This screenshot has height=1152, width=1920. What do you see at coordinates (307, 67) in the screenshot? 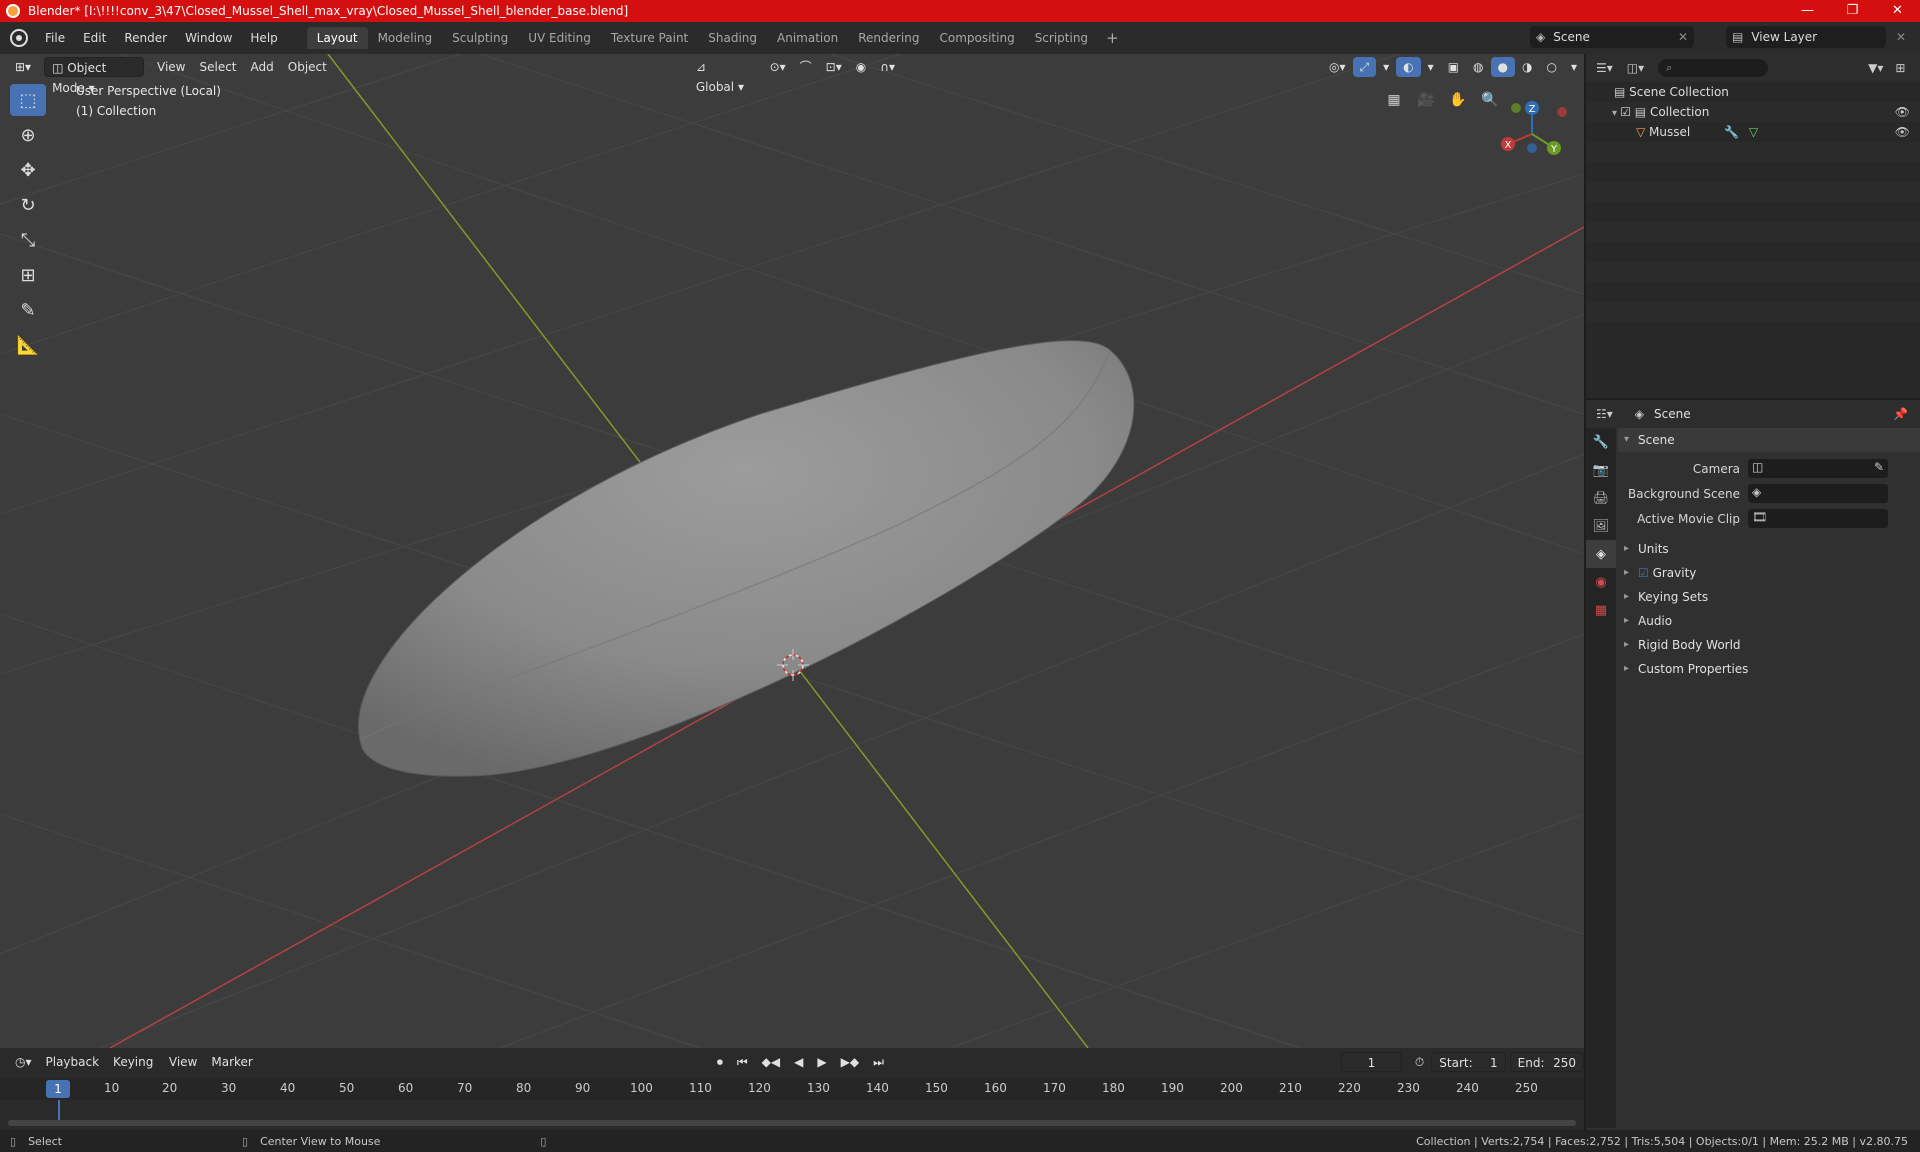
I see `viewport-menu-object: Object` at bounding box center [307, 67].